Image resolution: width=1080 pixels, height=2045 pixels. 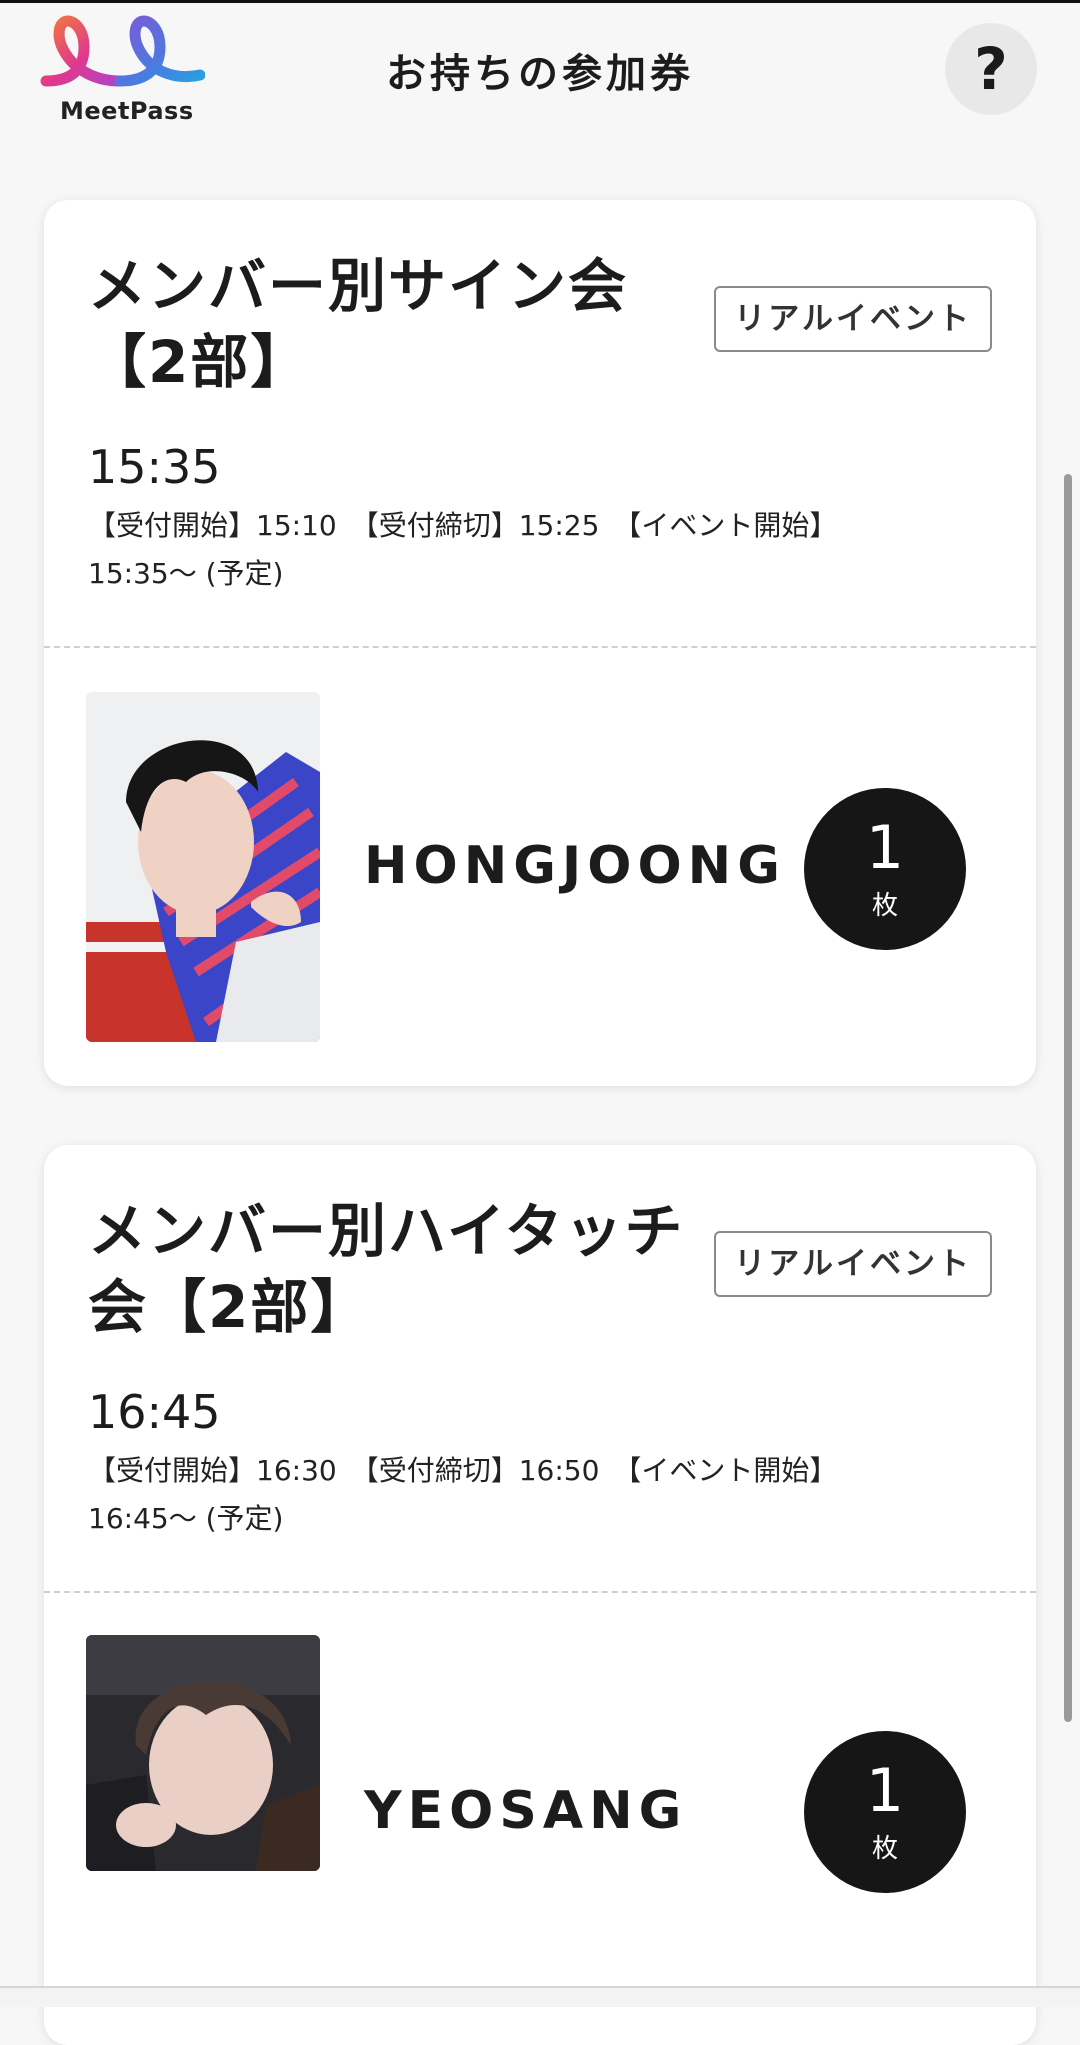 What do you see at coordinates (463, 525) in the screenshot?
I see `schedule-line: 【受付開始】15:10 【受付締切】15:25 【イベント開始】` at bounding box center [463, 525].